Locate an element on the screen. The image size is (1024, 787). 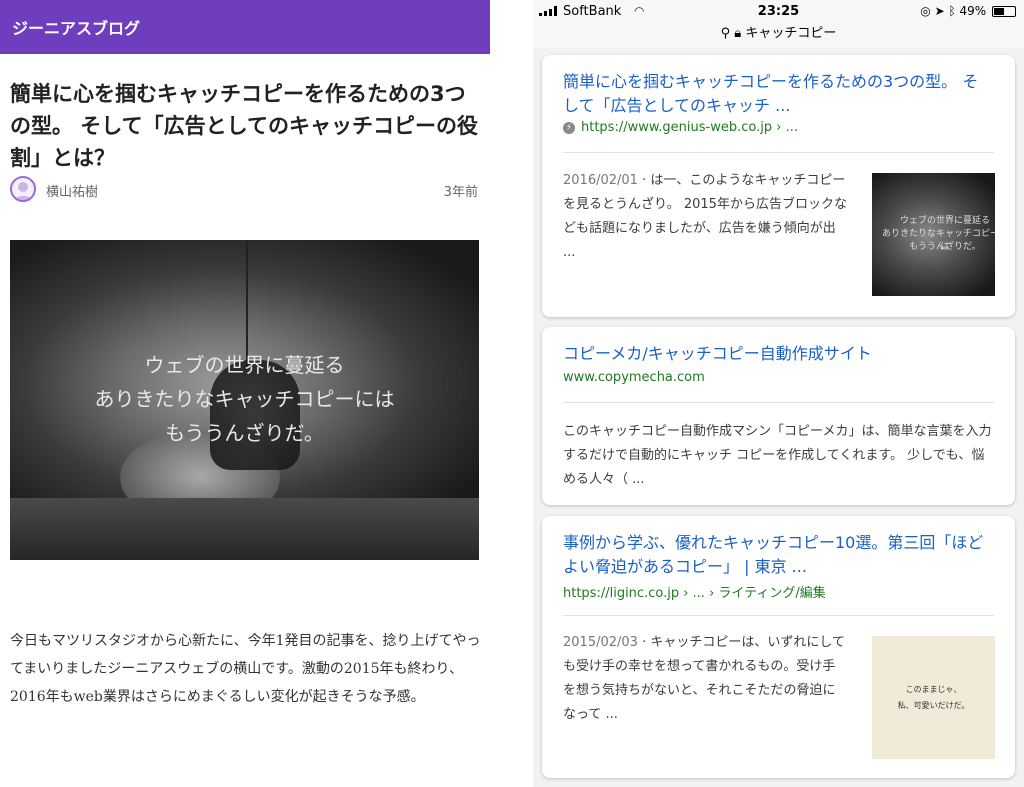
bluetooth-icon: ᛒ is located at coordinates (952, 11).